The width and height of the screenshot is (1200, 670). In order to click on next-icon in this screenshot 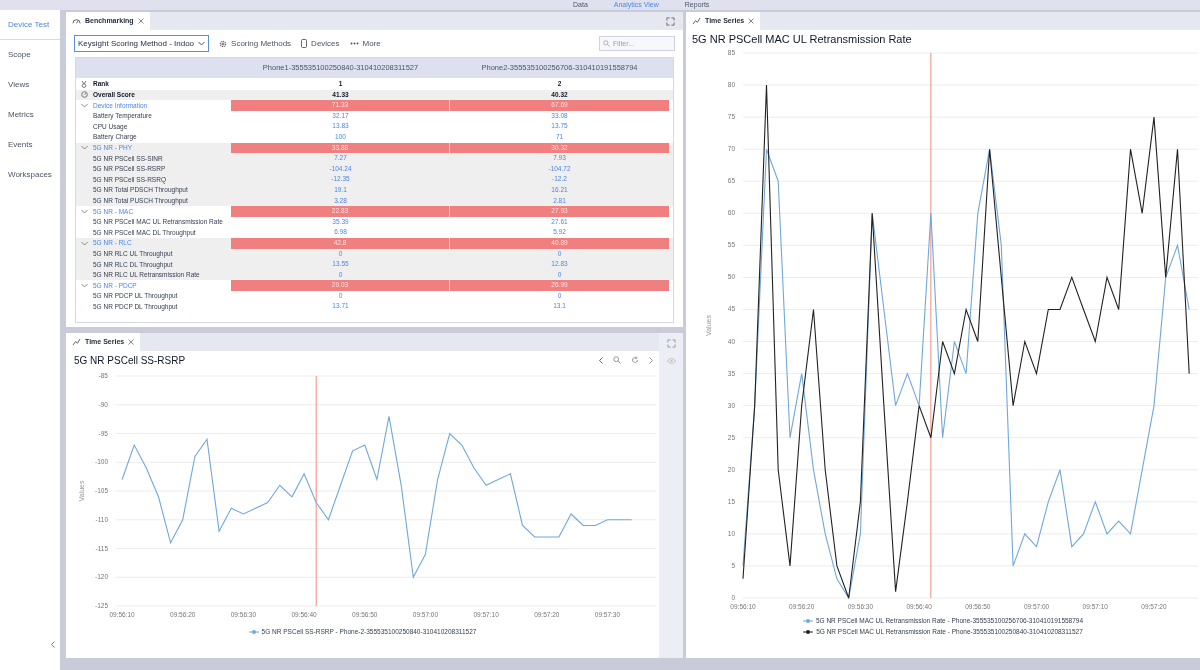, I will do `click(651, 360)`.